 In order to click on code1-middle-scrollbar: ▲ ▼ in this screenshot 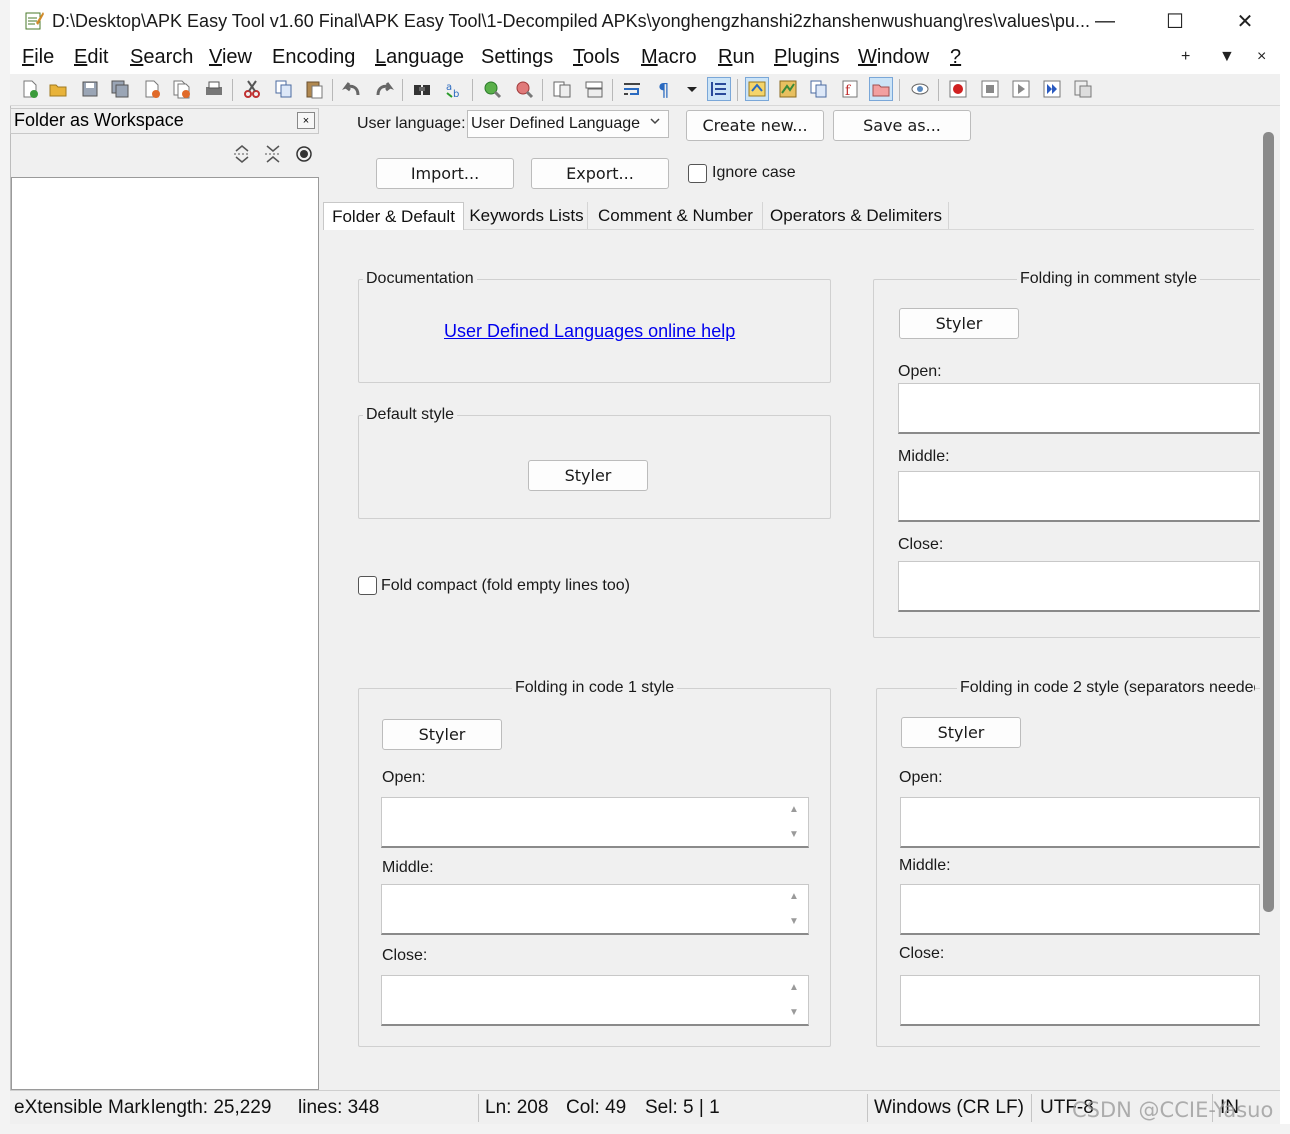, I will do `click(794, 909)`.